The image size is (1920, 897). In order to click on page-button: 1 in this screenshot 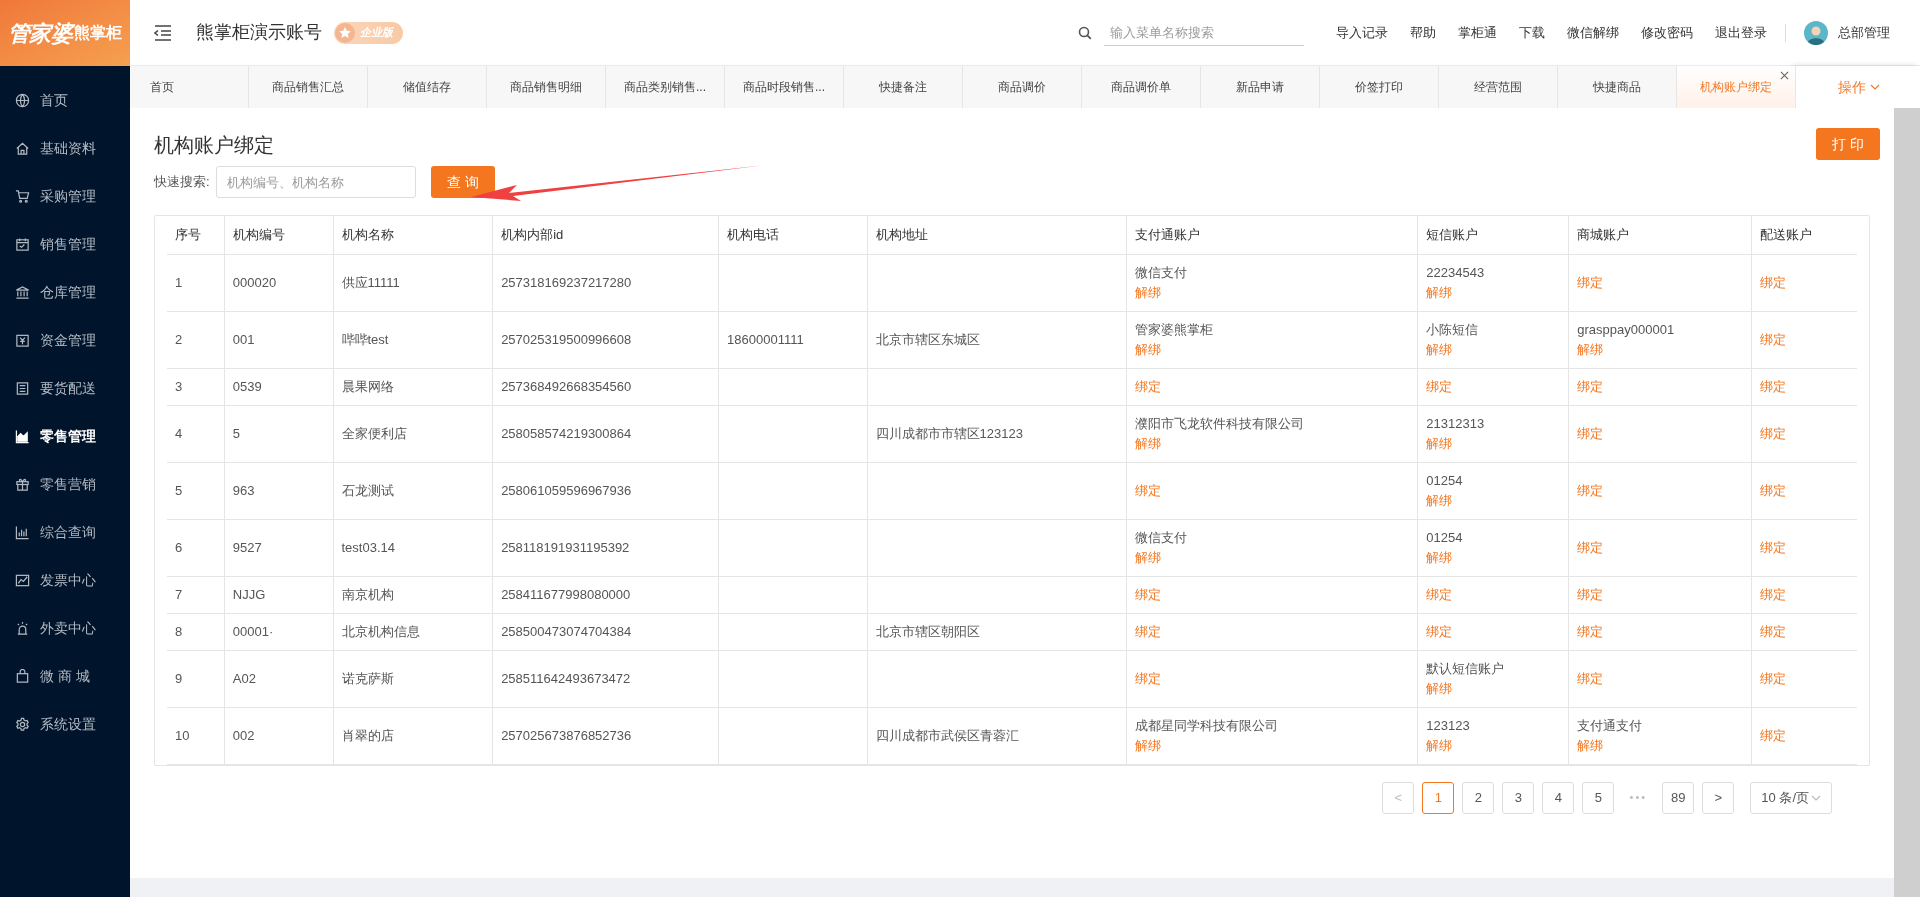, I will do `click(1438, 797)`.